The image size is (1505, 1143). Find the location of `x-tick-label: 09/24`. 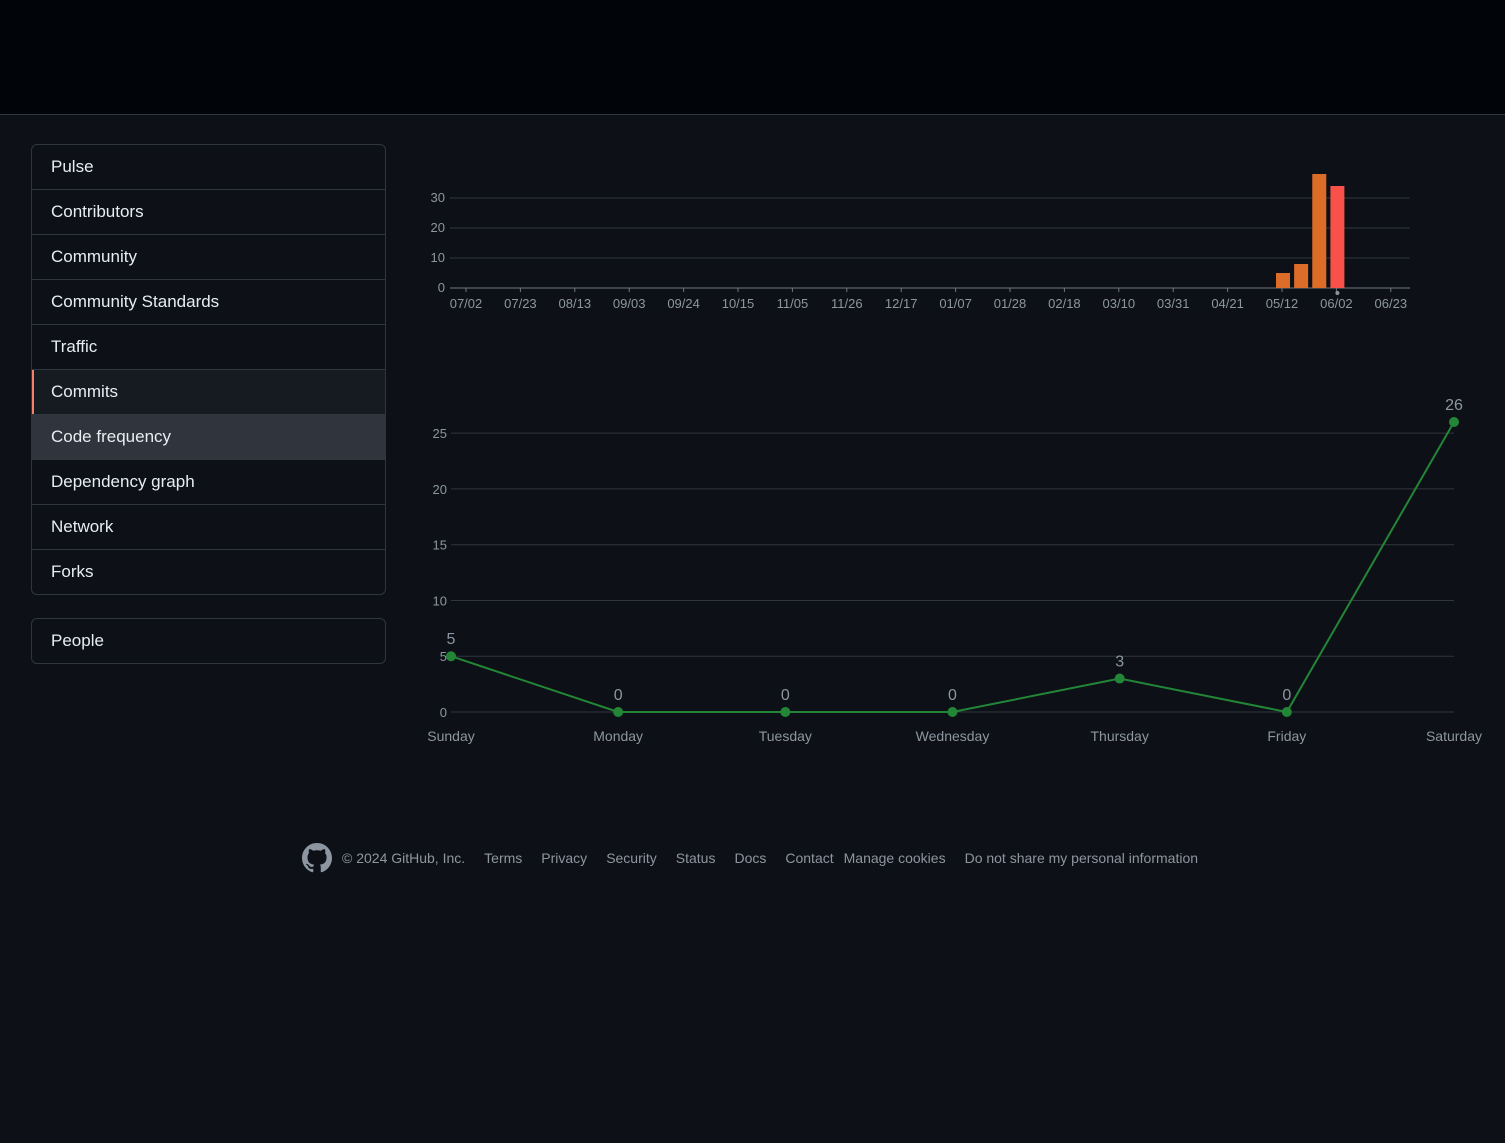

x-tick-label: 09/24 is located at coordinates (683, 303).